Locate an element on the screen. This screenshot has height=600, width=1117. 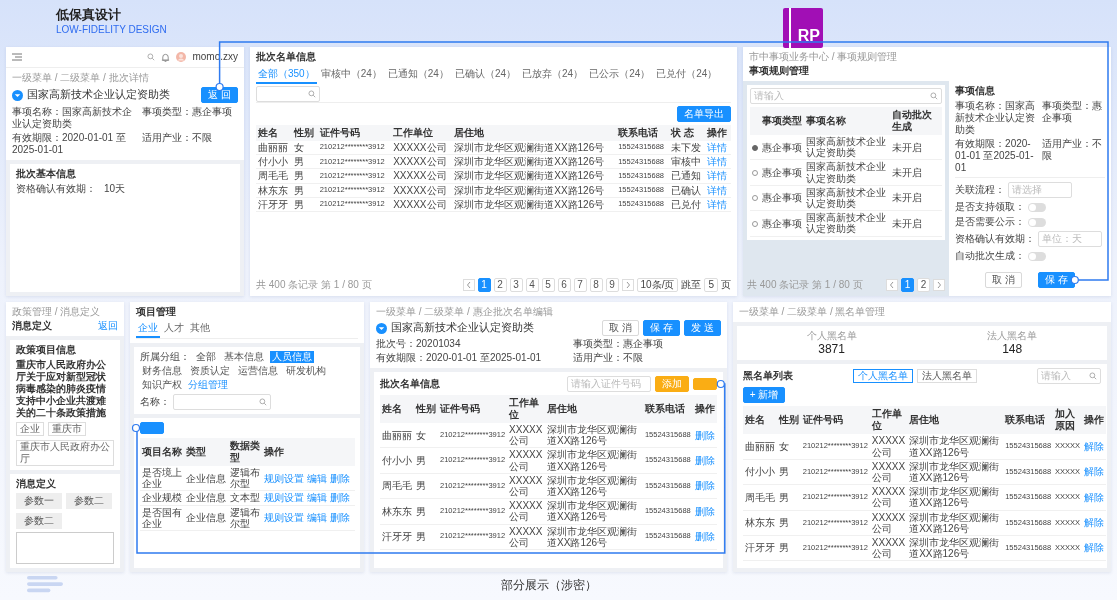
add-button: 添加 is located at coordinates (671, 384).